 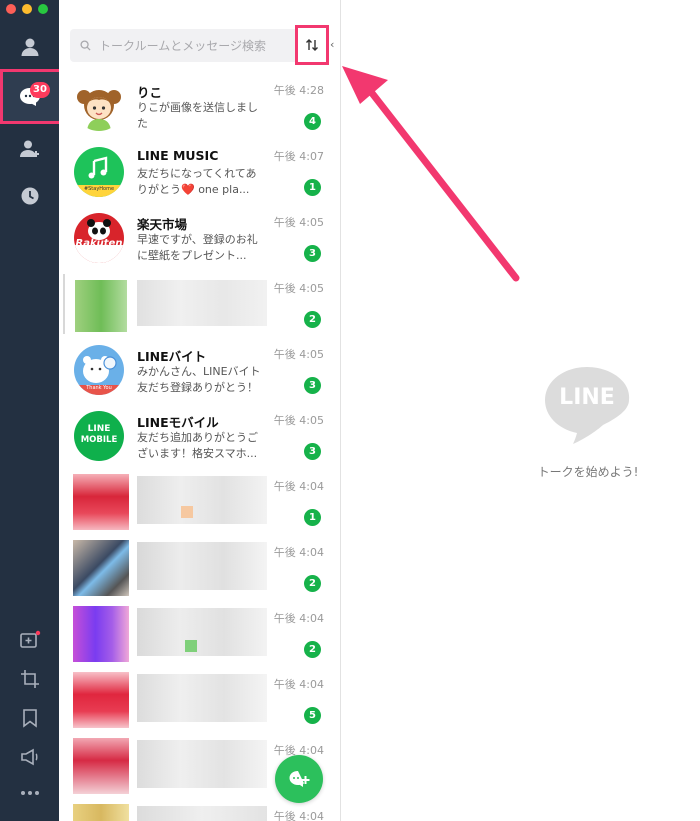 I want to click on sort-icon, so click(x=312, y=45).